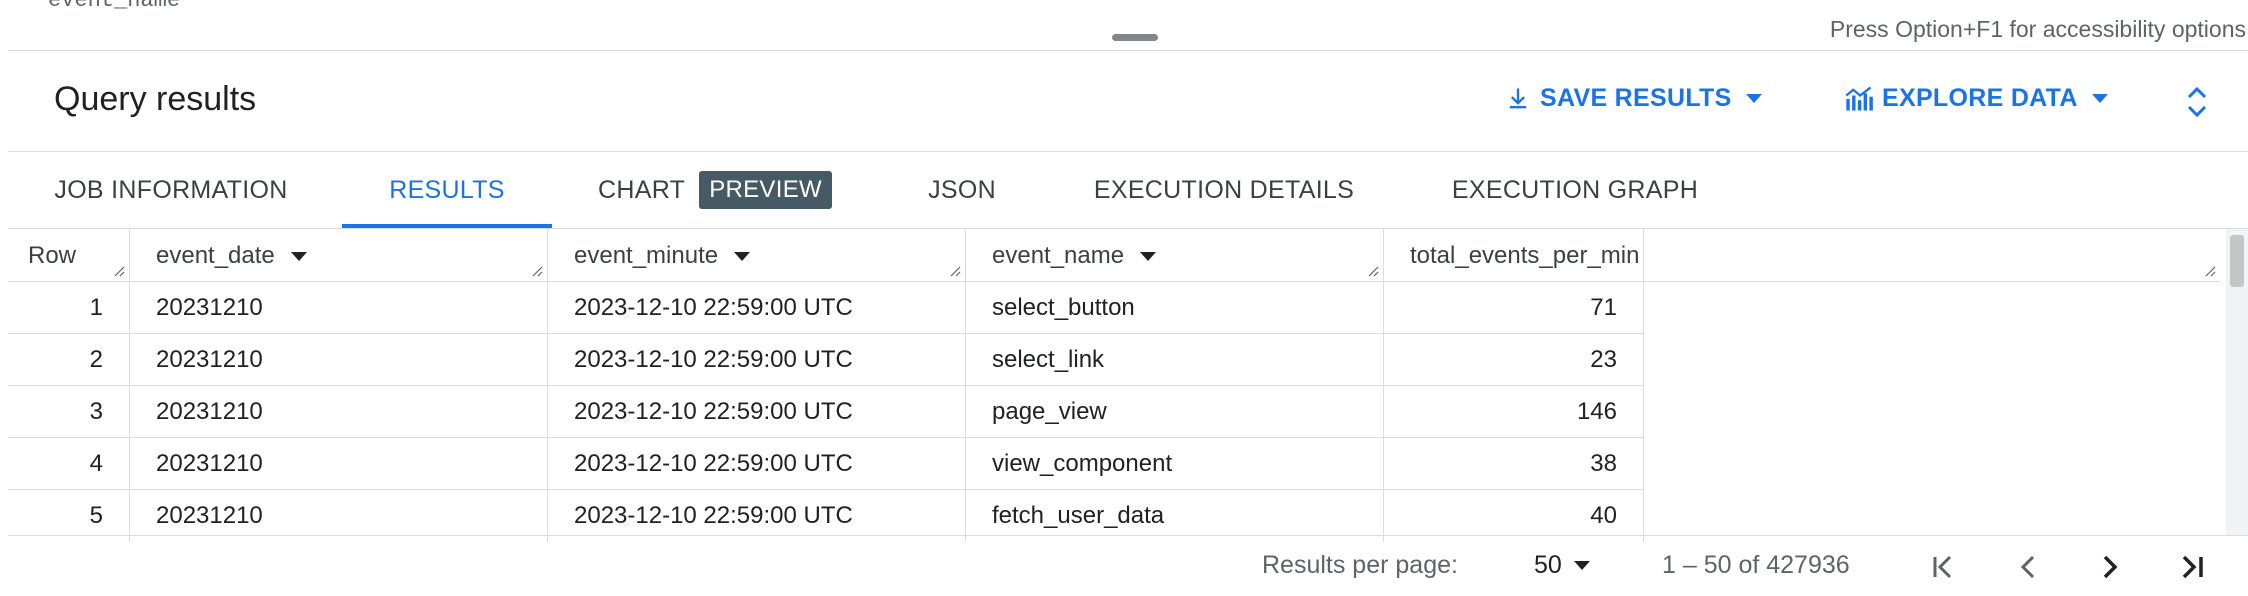 This screenshot has height=596, width=2248. I want to click on column-header-event-name: event_name, so click(1175, 255).